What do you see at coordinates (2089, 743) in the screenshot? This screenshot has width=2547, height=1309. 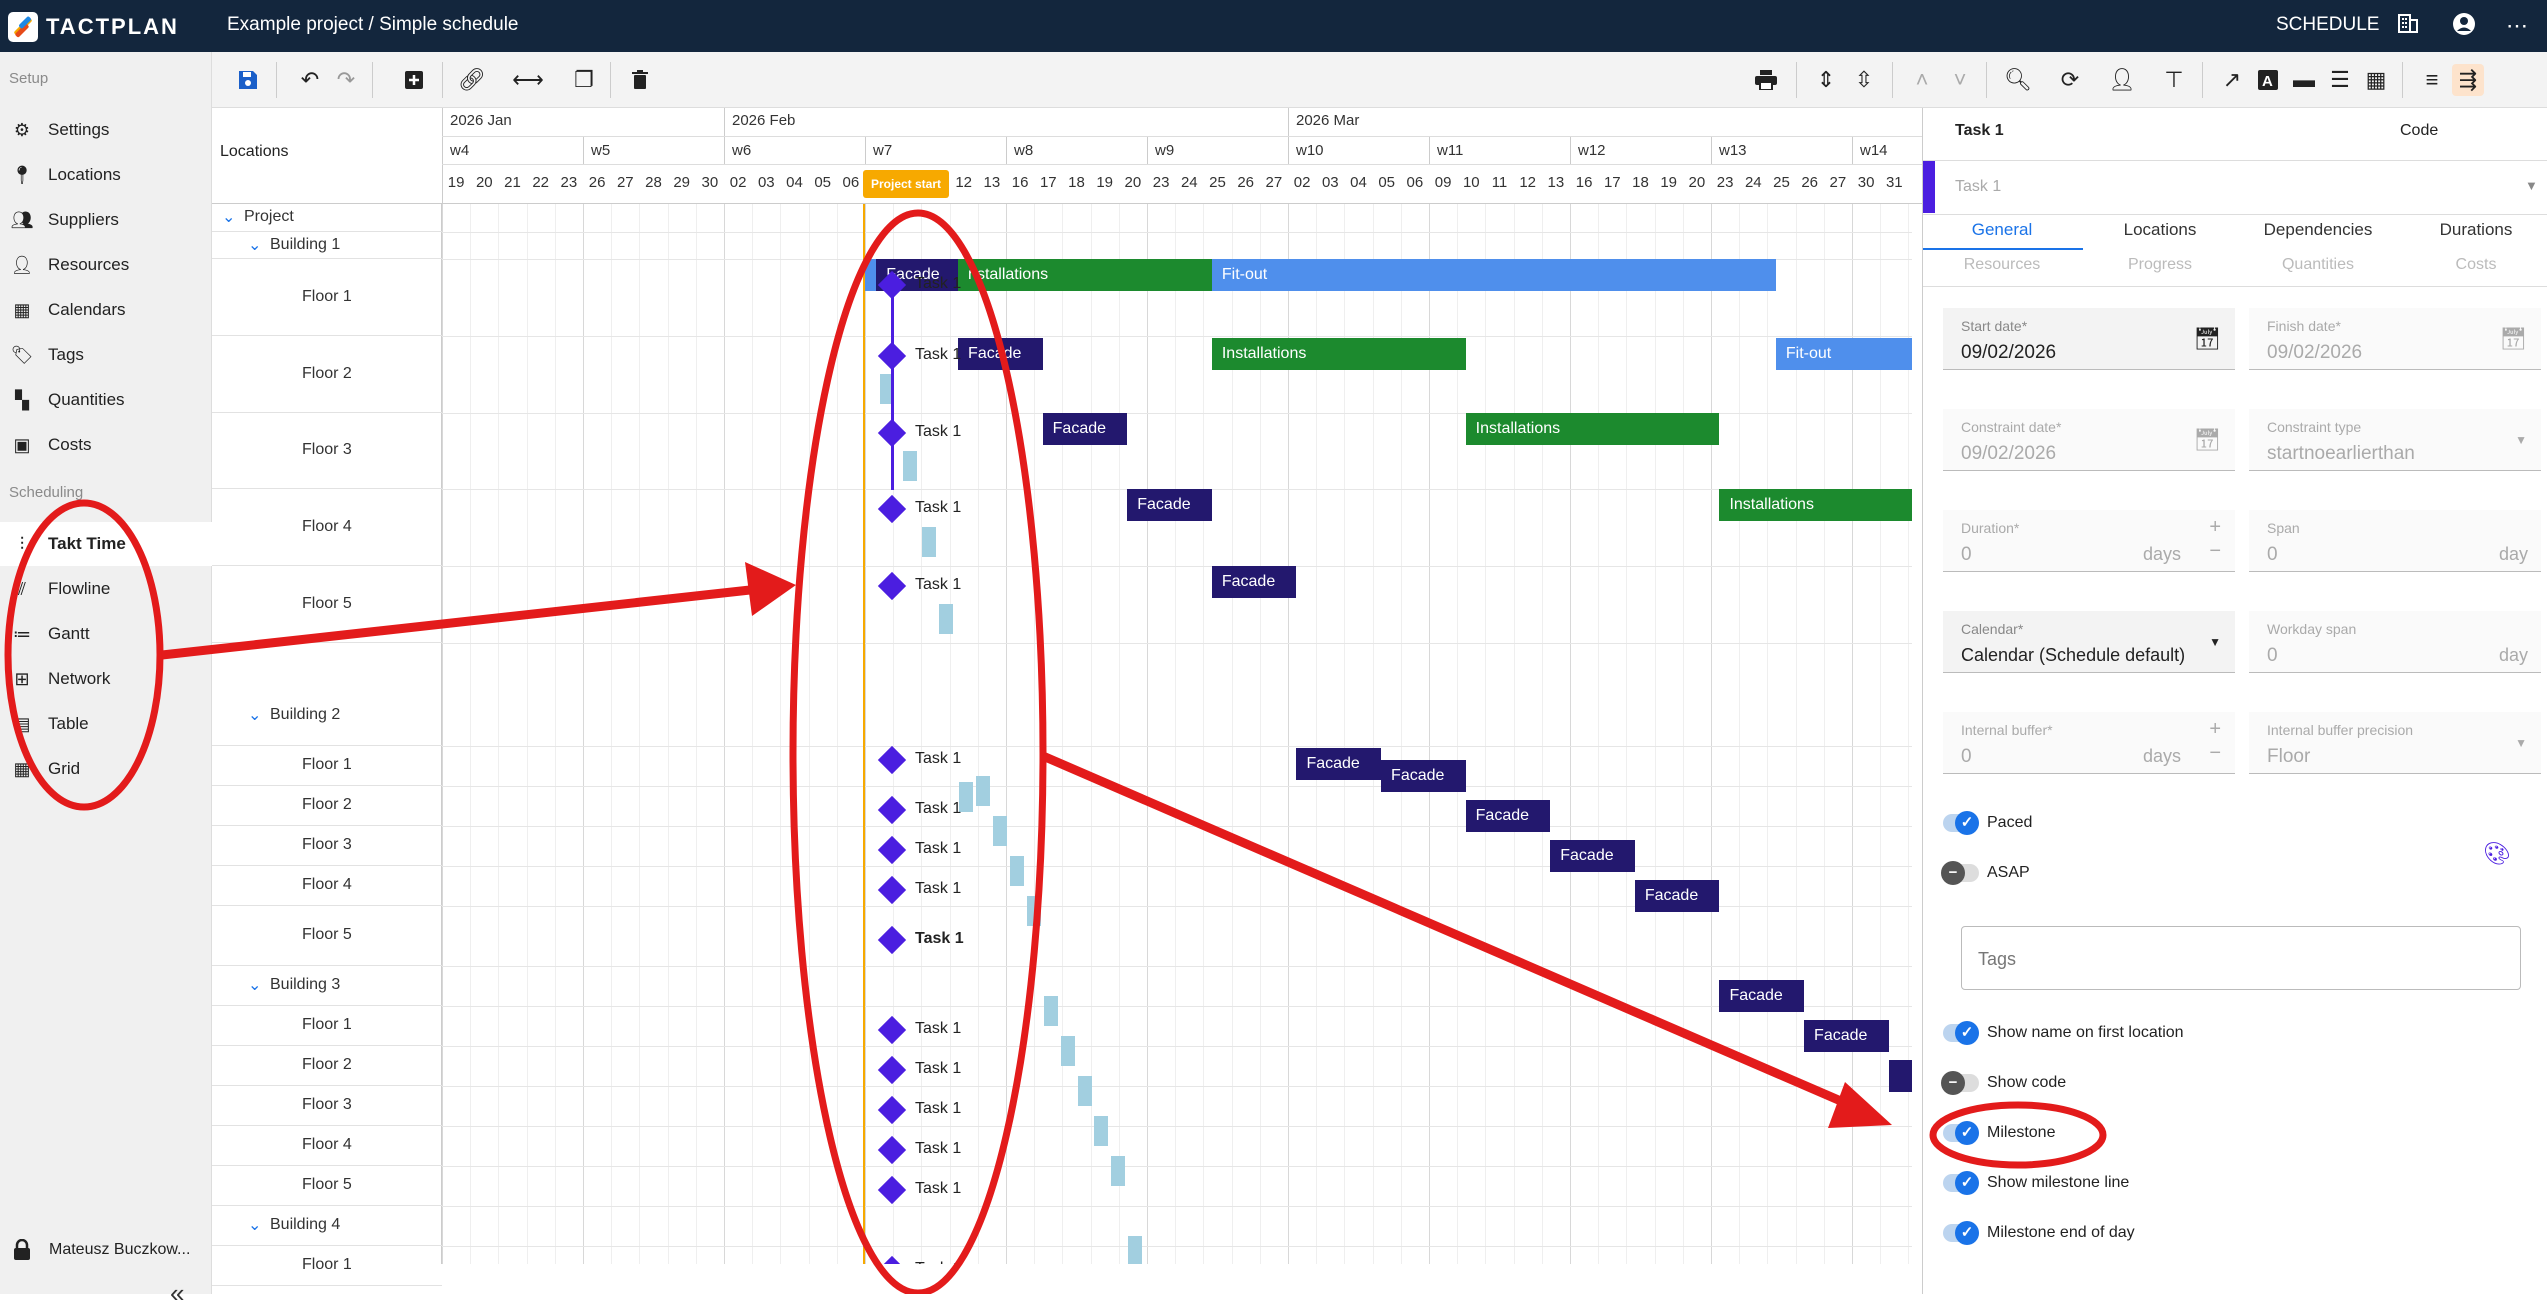 I see `internal-buffer-field: Internal buffer* 0 days + −` at bounding box center [2089, 743].